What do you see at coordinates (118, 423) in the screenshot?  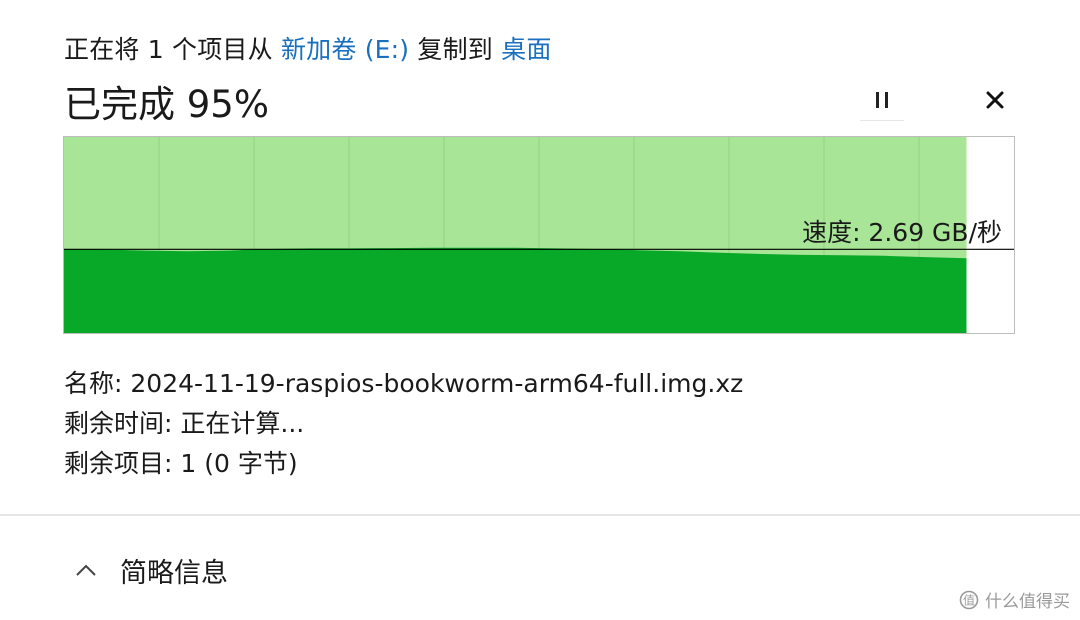 I see `time-remaining-label: 剩余时间:` at bounding box center [118, 423].